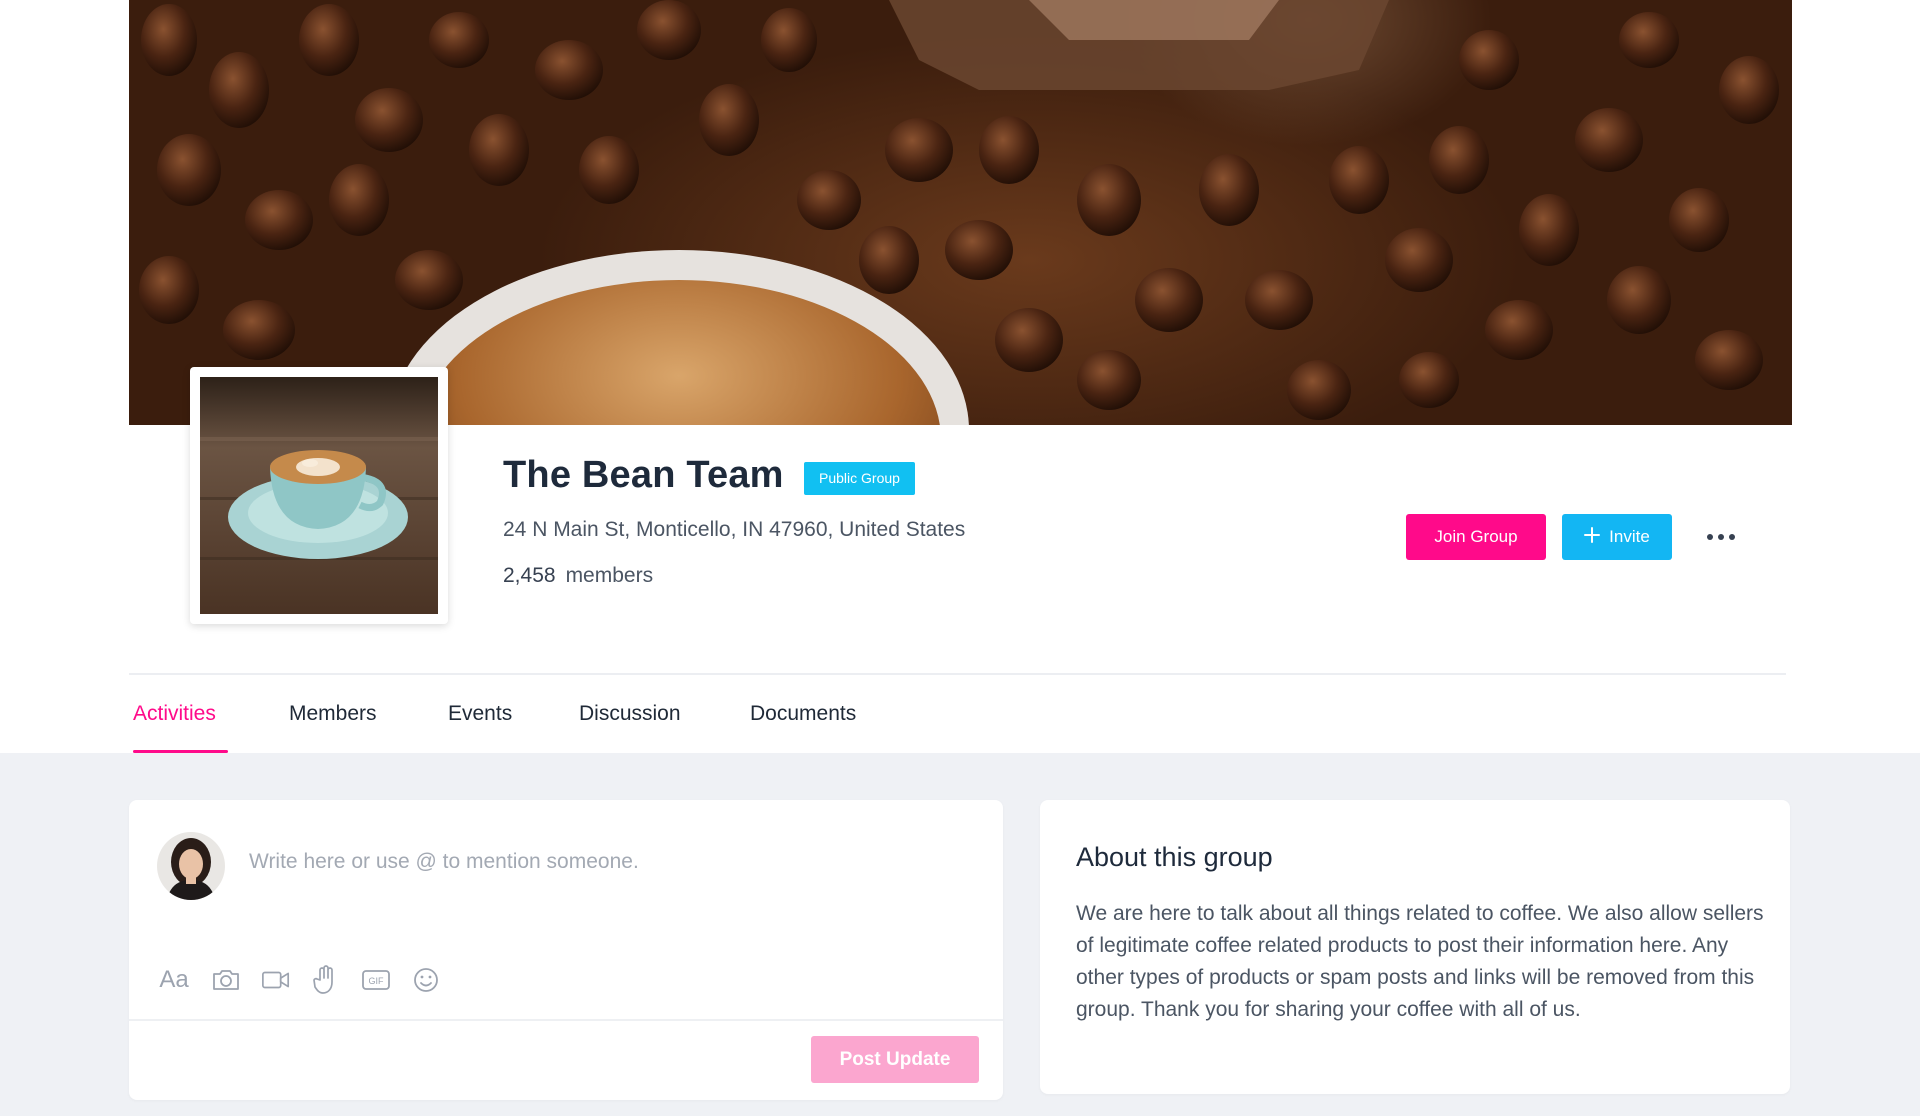 The height and width of the screenshot is (1116, 1920). Describe the element at coordinates (191, 866) in the screenshot. I see `user-avatar` at that location.